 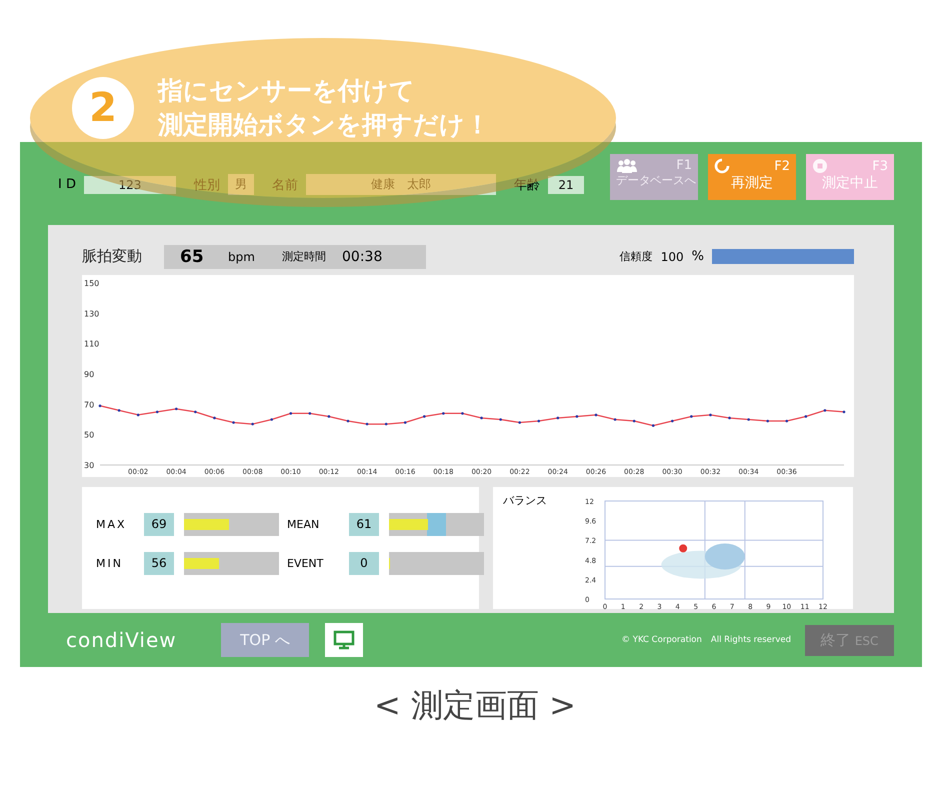 What do you see at coordinates (525, 500) in the screenshot?
I see `balance-title: バランス` at bounding box center [525, 500].